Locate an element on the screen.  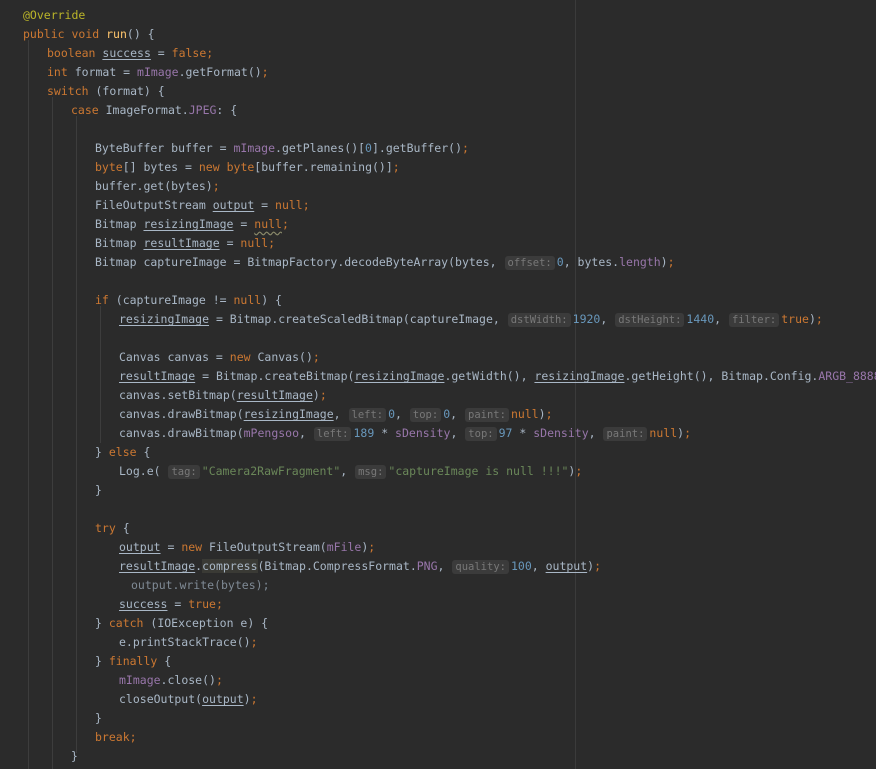
code-line-19: Canvas canvas = new Canvas(); is located at coordinates (219, 357).